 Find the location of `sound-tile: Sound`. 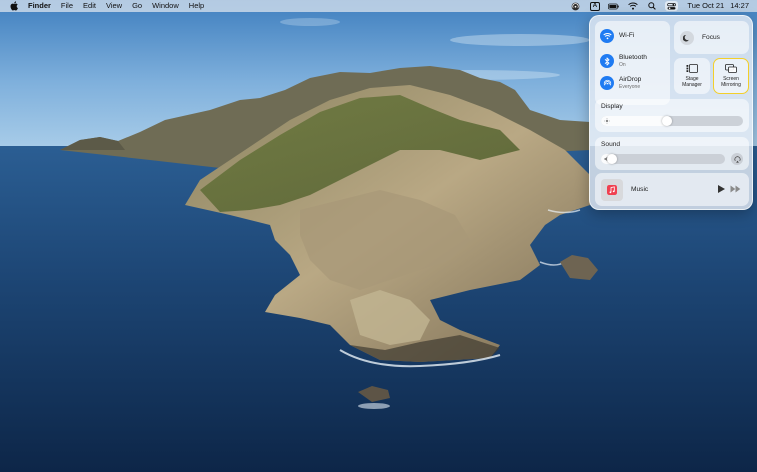

sound-tile: Sound is located at coordinates (672, 153).